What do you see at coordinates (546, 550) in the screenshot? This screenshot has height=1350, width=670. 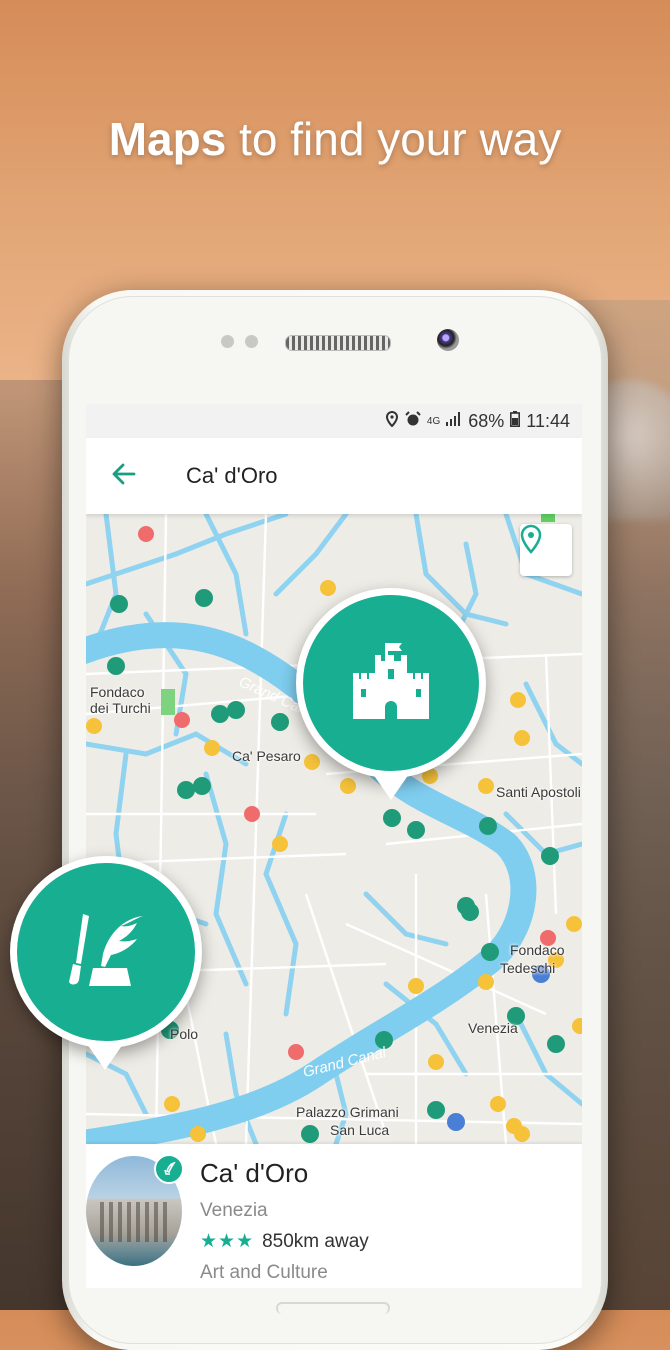 I see `locate-button` at bounding box center [546, 550].